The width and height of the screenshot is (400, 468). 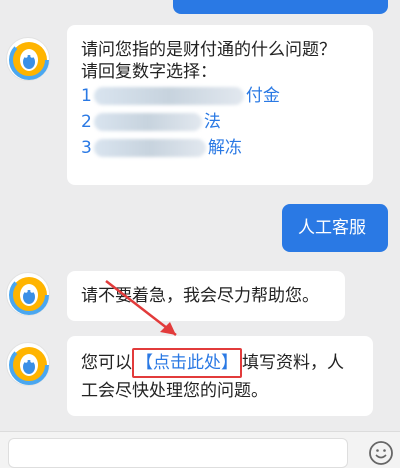 What do you see at coordinates (141, 308) in the screenshot?
I see `red-arrow-icon` at bounding box center [141, 308].